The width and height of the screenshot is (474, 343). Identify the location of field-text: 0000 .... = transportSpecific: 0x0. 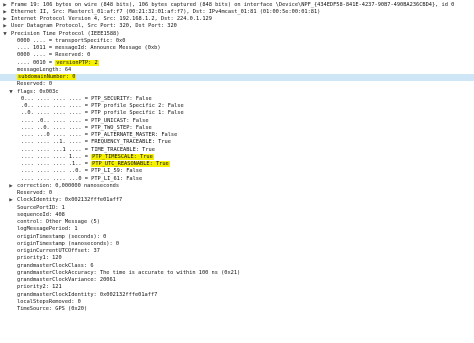
(71, 40).